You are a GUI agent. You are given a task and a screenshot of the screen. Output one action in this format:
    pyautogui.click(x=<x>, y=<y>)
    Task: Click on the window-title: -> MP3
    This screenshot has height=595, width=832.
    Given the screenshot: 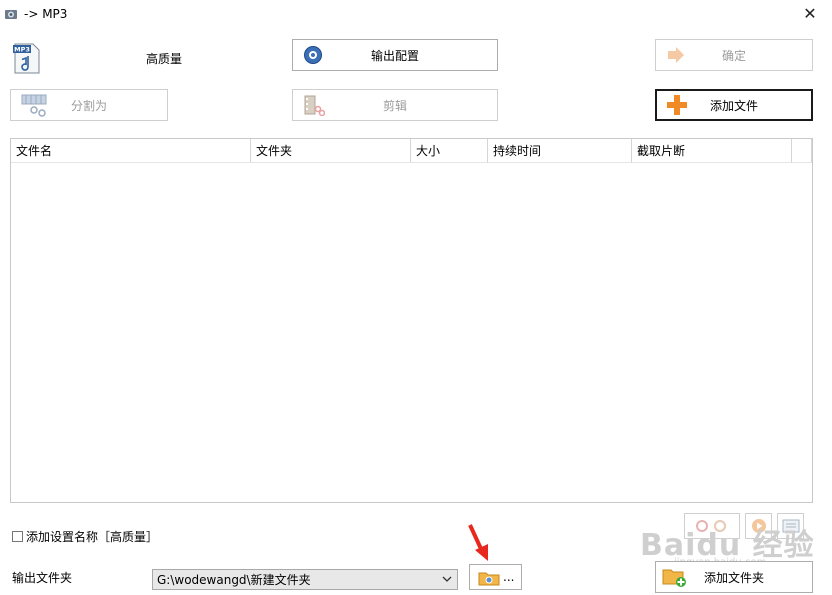 What is the action you would take?
    pyautogui.click(x=46, y=14)
    